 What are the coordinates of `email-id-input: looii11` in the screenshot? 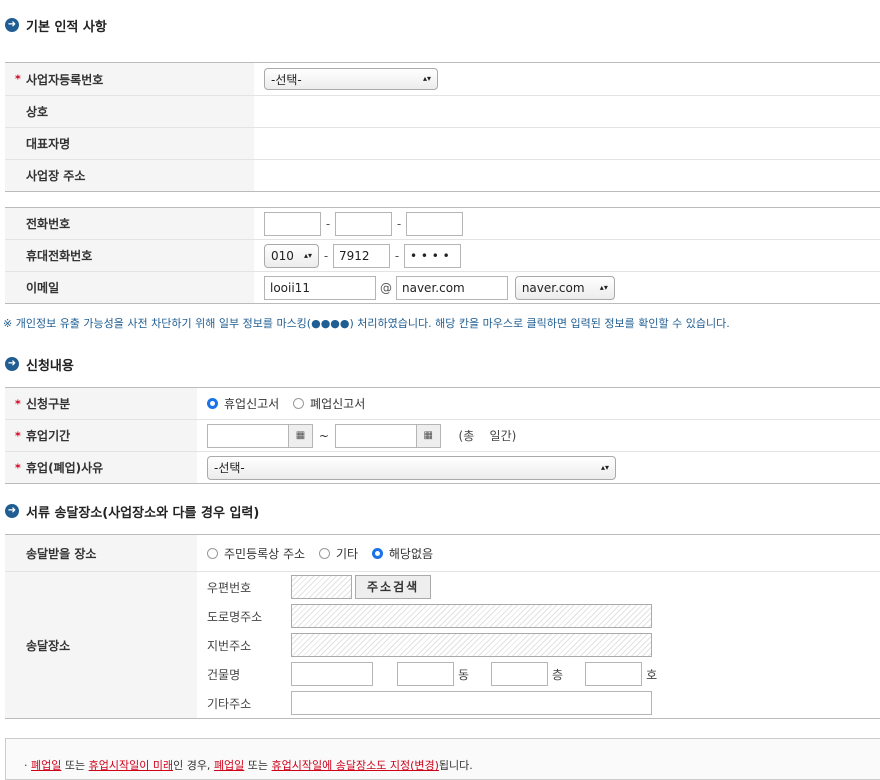 It's located at (320, 287).